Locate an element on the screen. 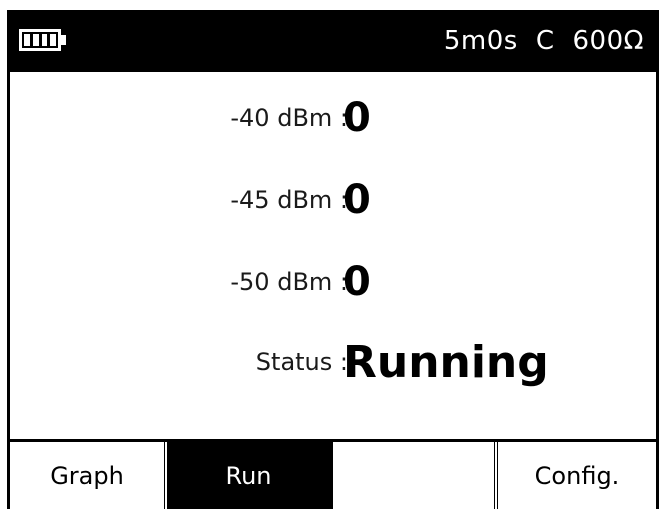 Image resolution: width=665 pixels, height=509 pixels. mode-readout: C is located at coordinates (545, 41).